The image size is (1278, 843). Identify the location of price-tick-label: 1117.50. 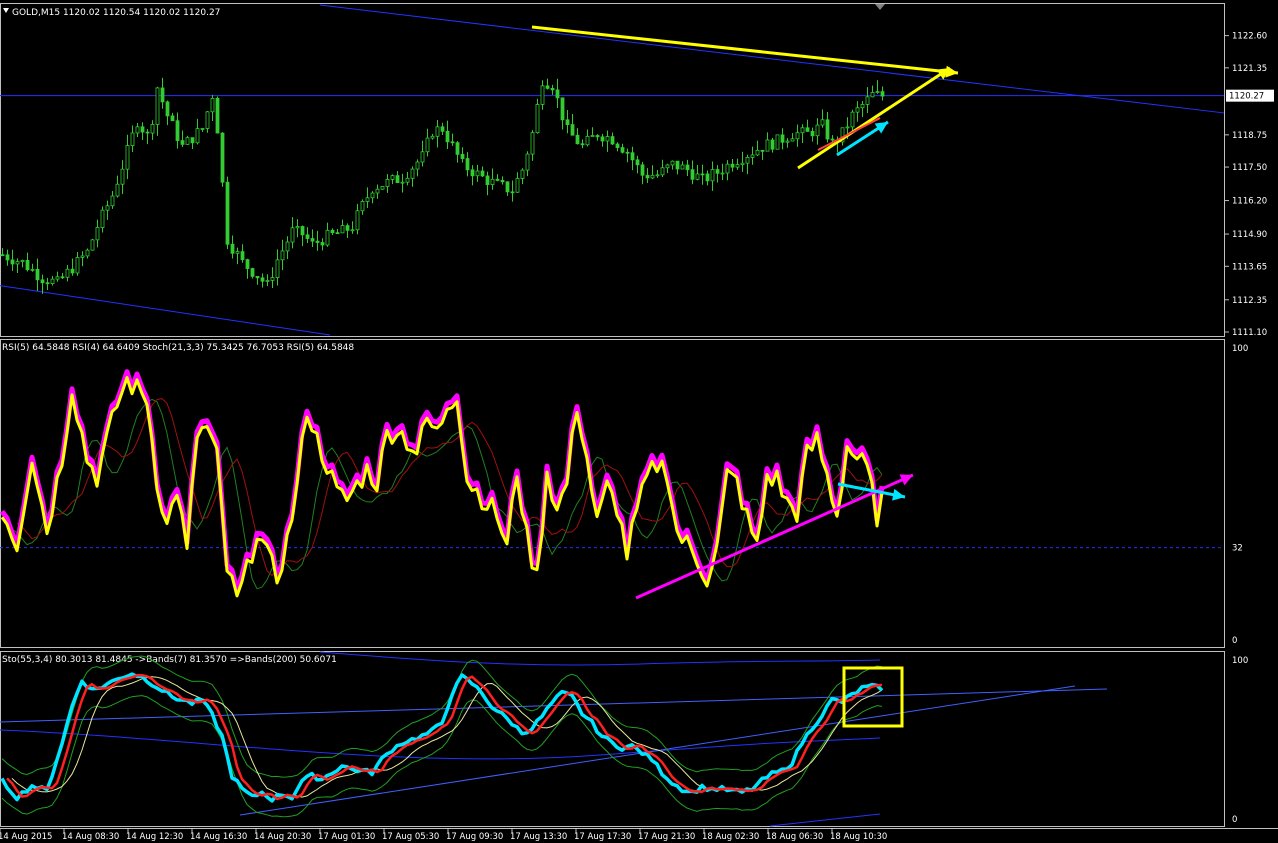
(1249, 168).